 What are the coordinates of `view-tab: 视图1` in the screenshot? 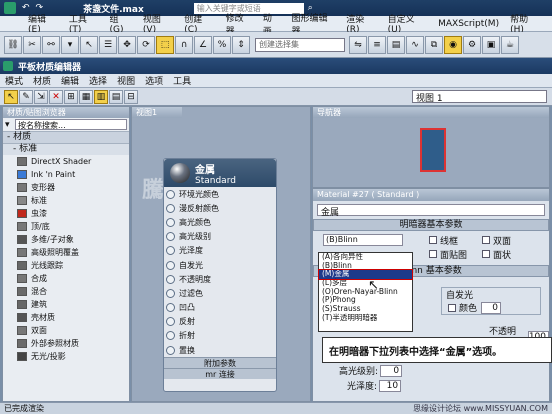 It's located at (157, 112).